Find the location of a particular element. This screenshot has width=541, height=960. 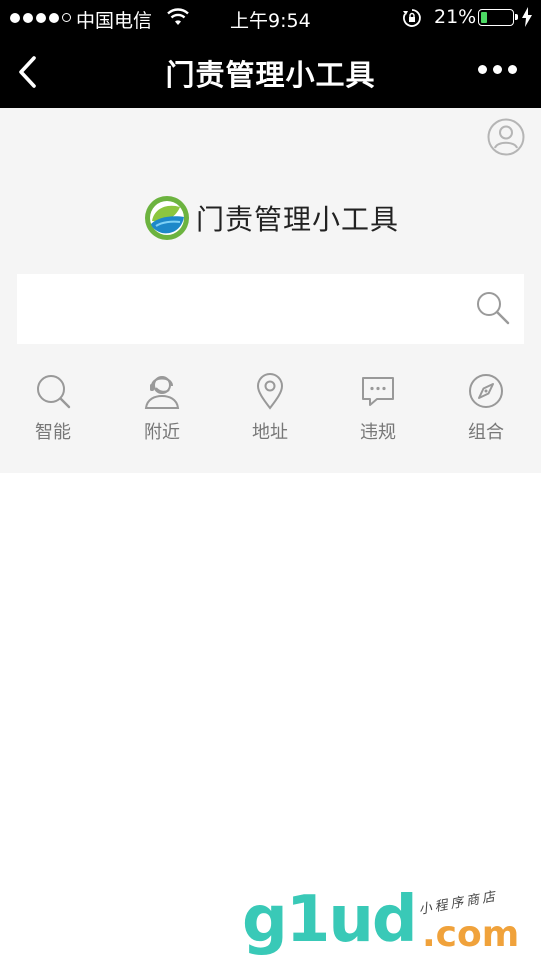

category-label: 违规 is located at coordinates (378, 432).